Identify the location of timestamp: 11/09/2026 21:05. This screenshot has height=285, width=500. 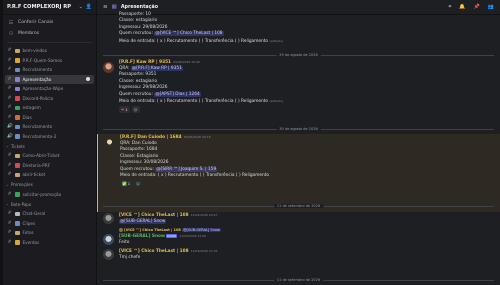
(204, 251).